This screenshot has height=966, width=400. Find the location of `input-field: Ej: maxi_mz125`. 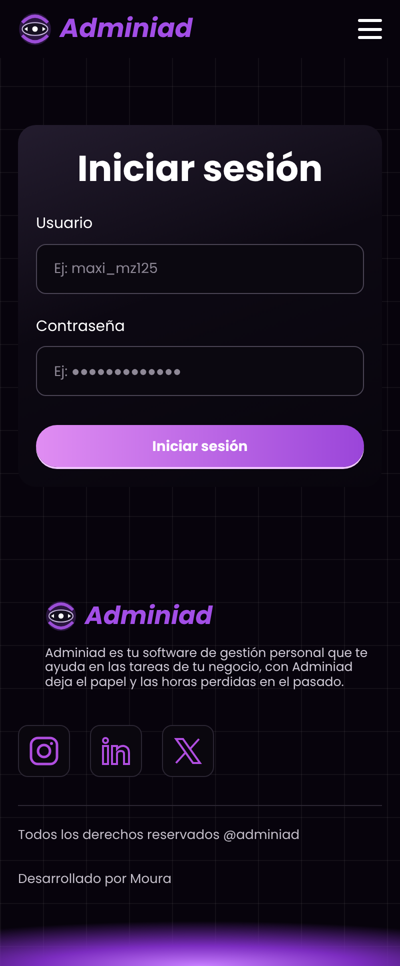

input-field: Ej: maxi_mz125 is located at coordinates (200, 269).